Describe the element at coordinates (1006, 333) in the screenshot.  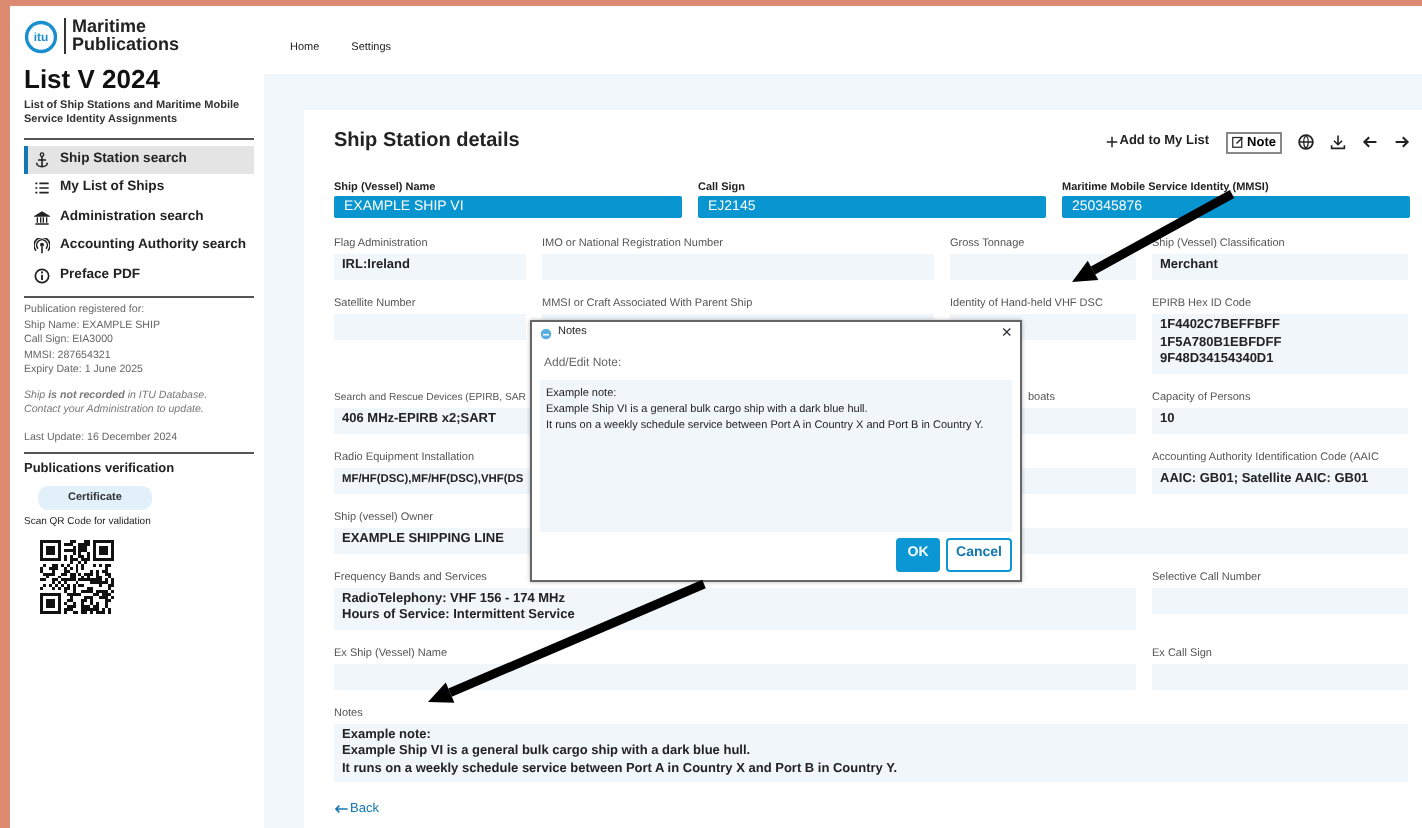
I see `close-button: ×` at that location.